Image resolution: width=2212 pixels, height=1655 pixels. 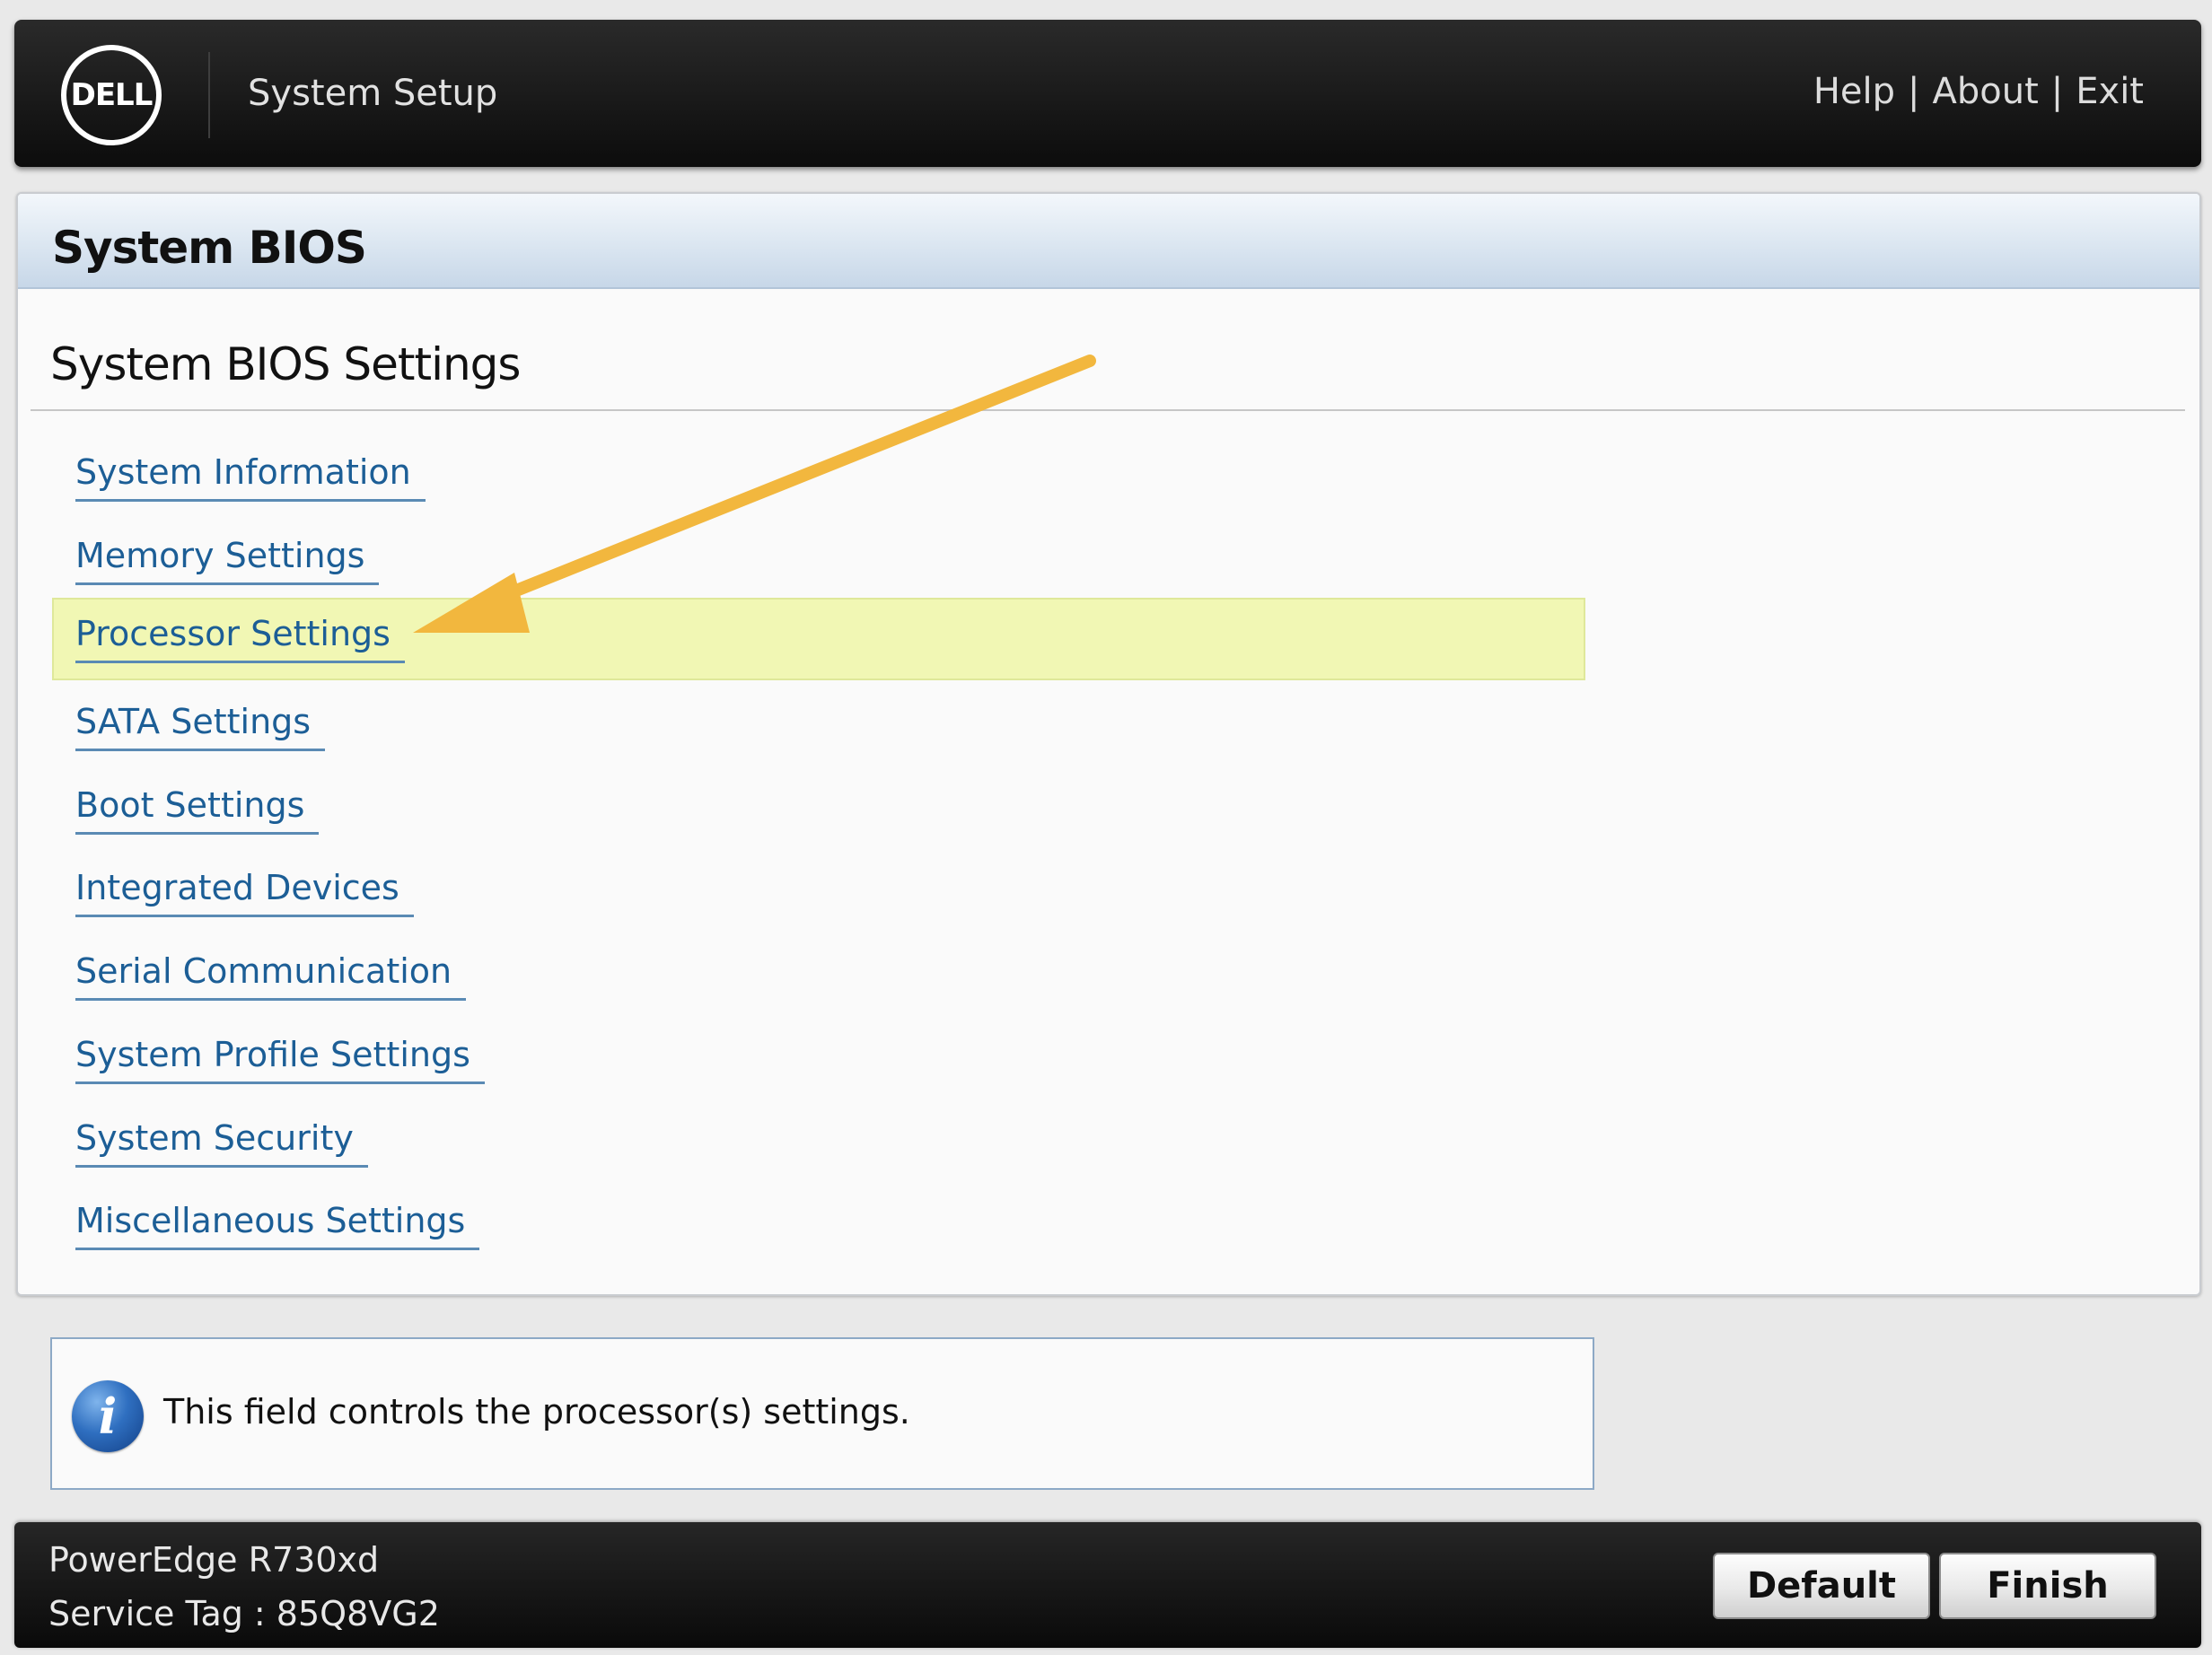 I want to click on menu-item-serial-communication: Serial Communication, so click(x=818, y=977).